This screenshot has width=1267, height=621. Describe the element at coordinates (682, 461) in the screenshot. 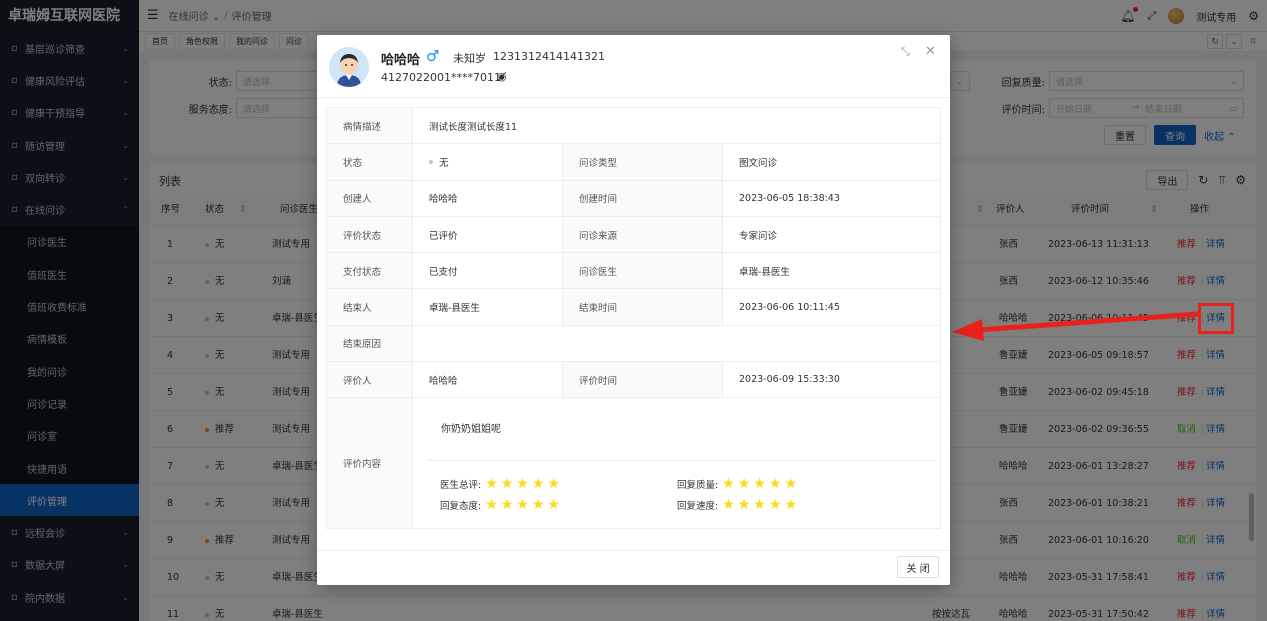

I see `eval-divider` at that location.